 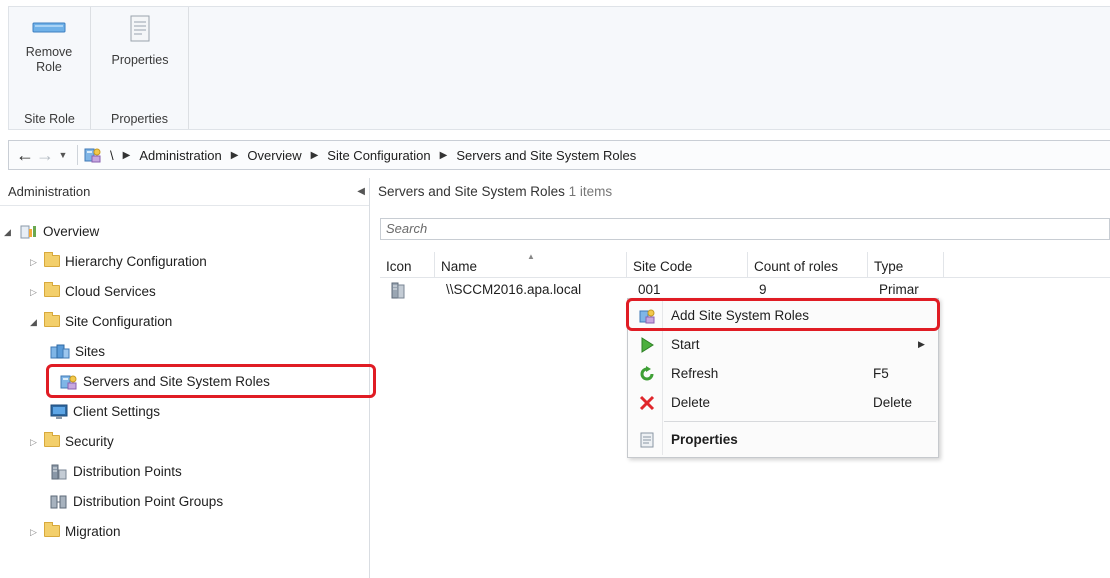 I want to click on properties-icon, so click(x=140, y=28).